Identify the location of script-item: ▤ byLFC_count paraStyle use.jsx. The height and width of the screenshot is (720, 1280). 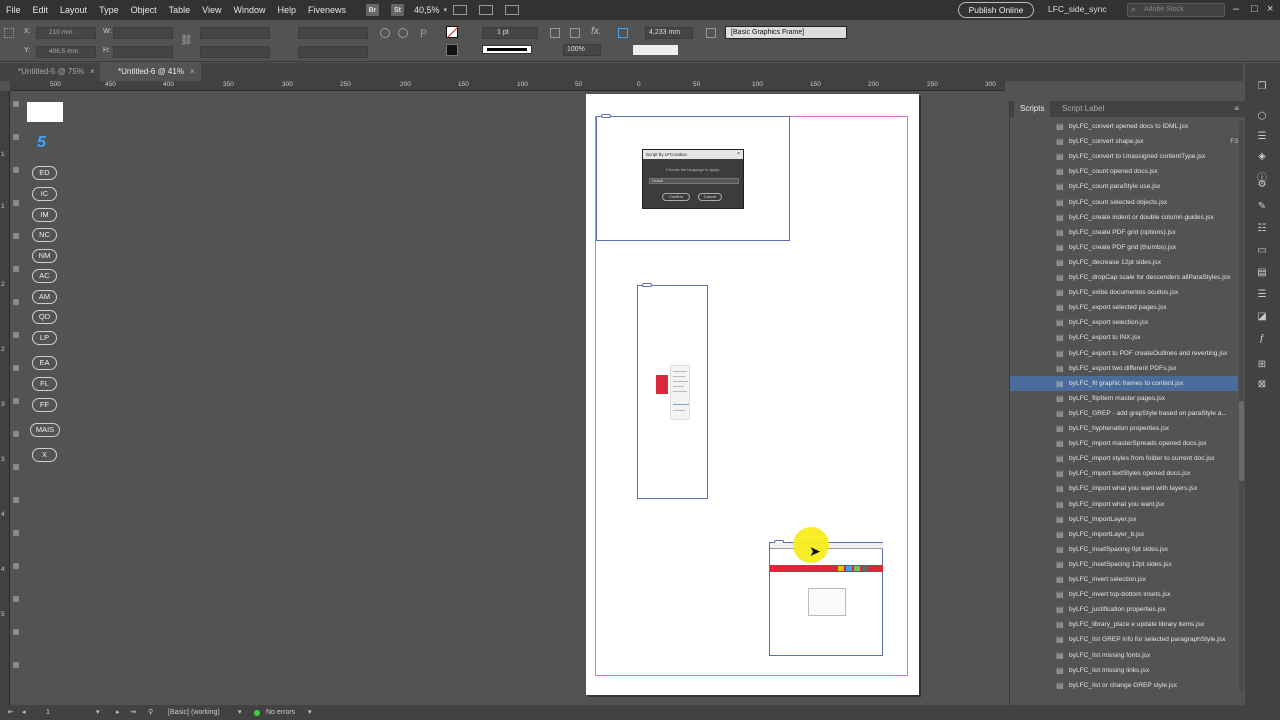
(1124, 186).